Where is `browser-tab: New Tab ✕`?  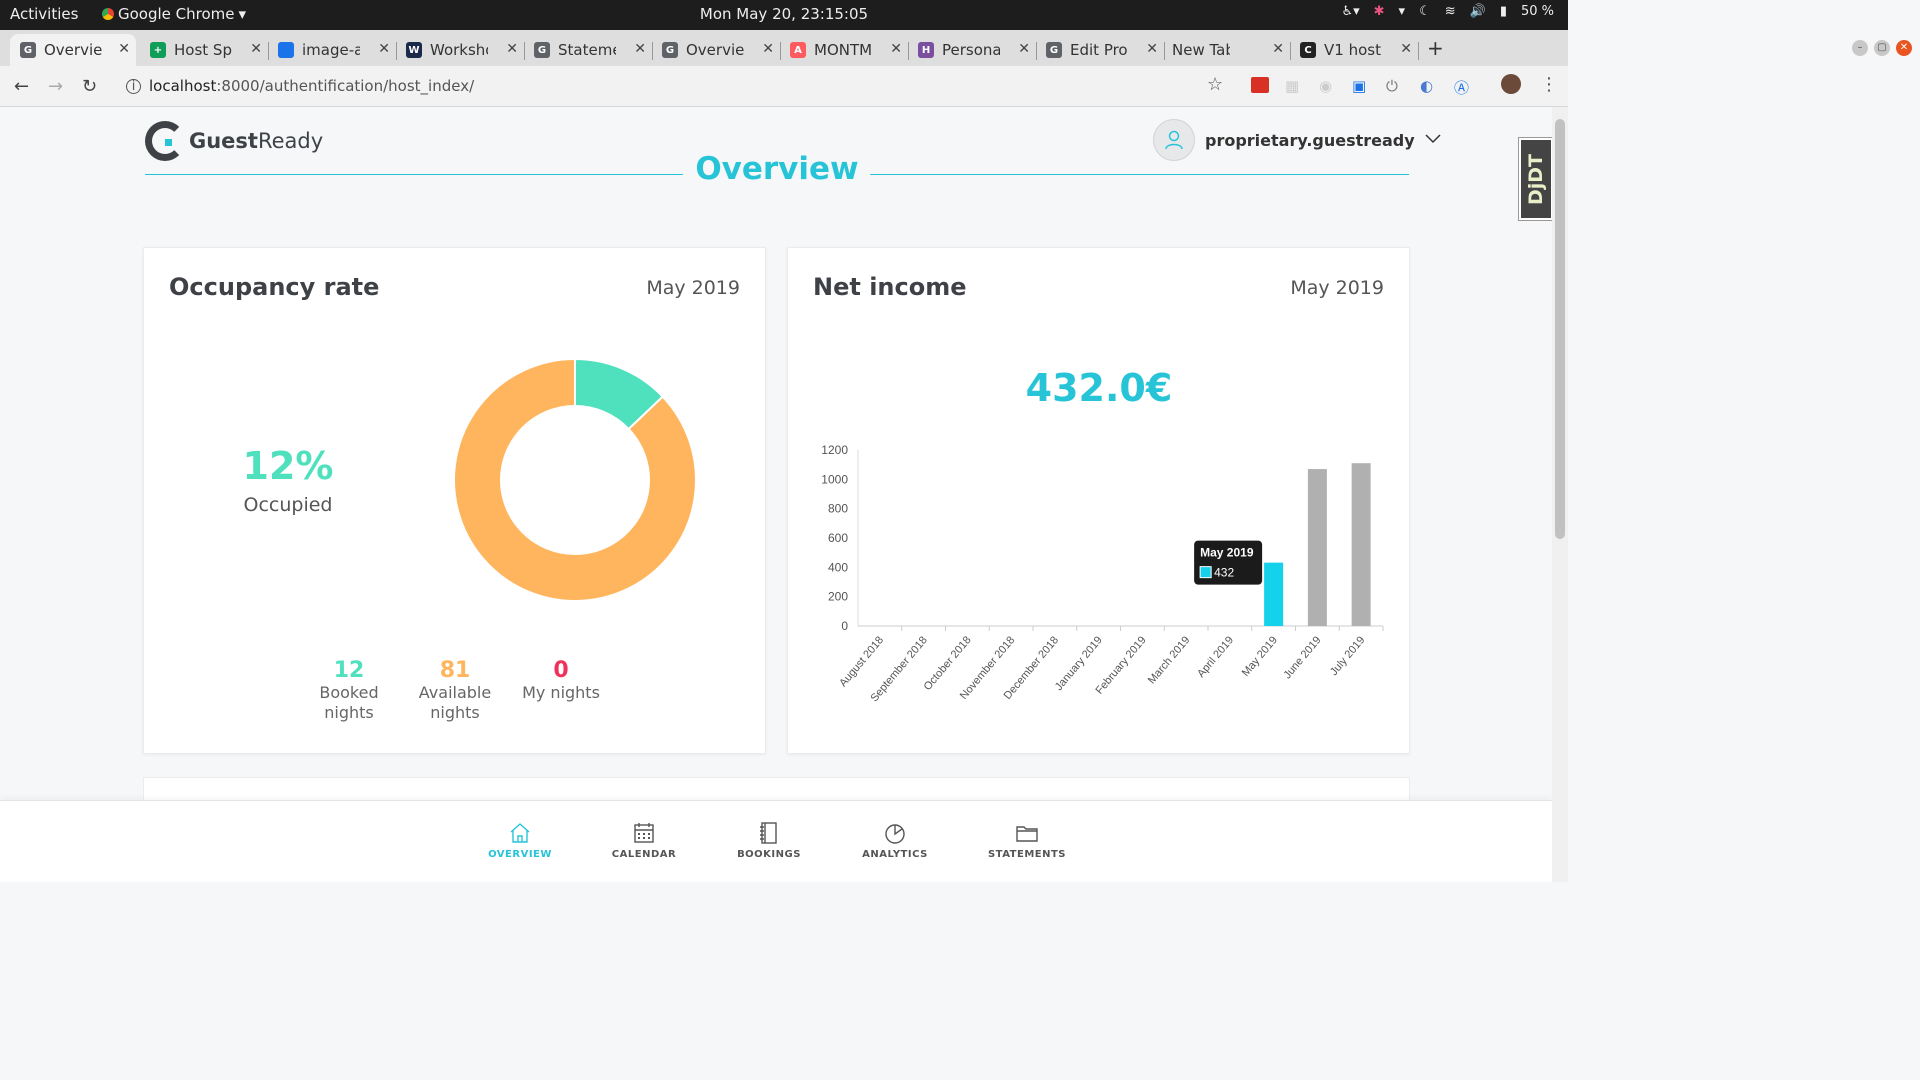
browser-tab: New Tab ✕ is located at coordinates (1226, 50).